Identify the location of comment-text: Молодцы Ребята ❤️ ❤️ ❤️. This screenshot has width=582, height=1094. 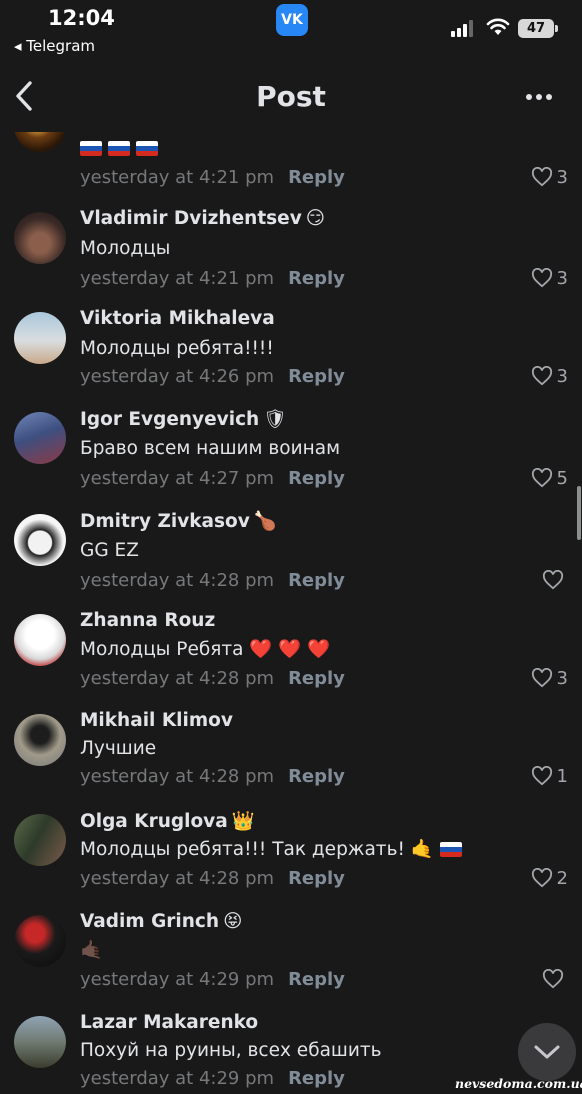
(205, 649).